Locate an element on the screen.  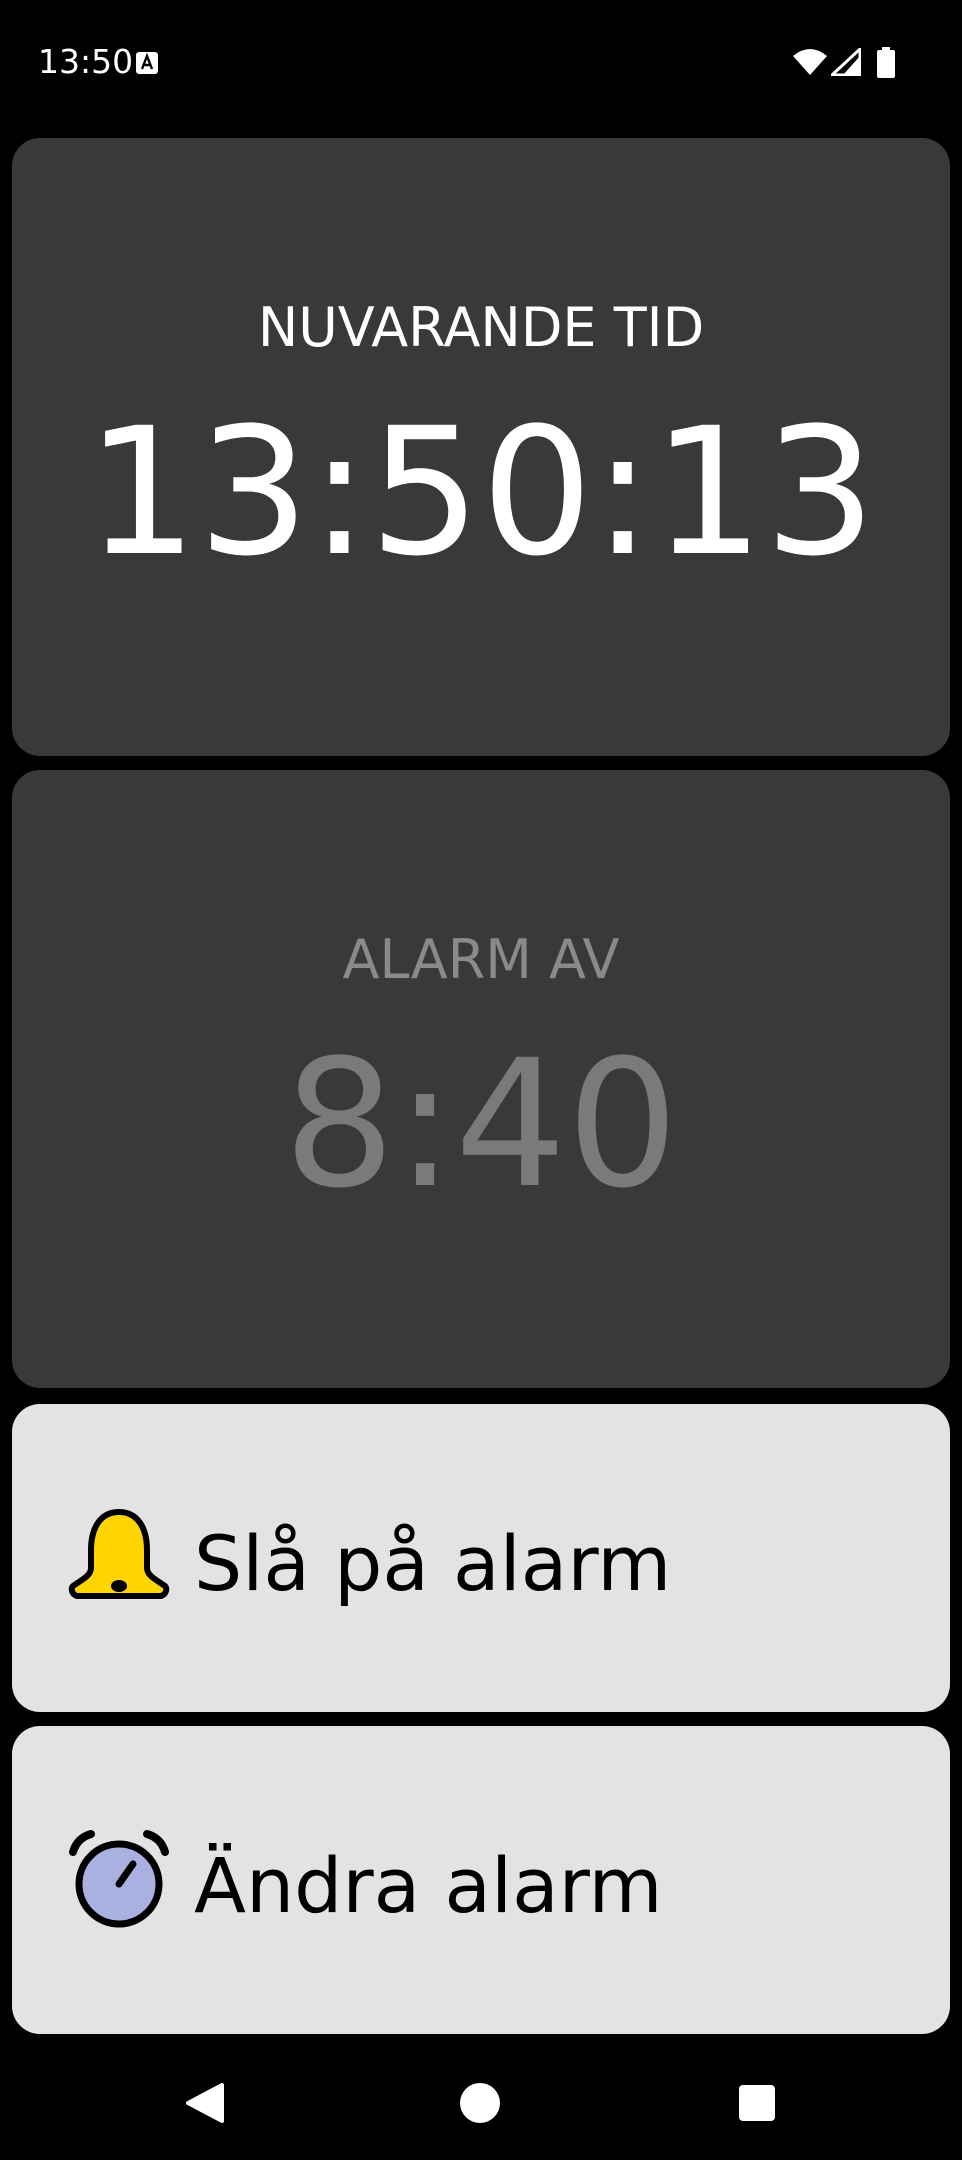
recents-icon is located at coordinates (757, 2103).